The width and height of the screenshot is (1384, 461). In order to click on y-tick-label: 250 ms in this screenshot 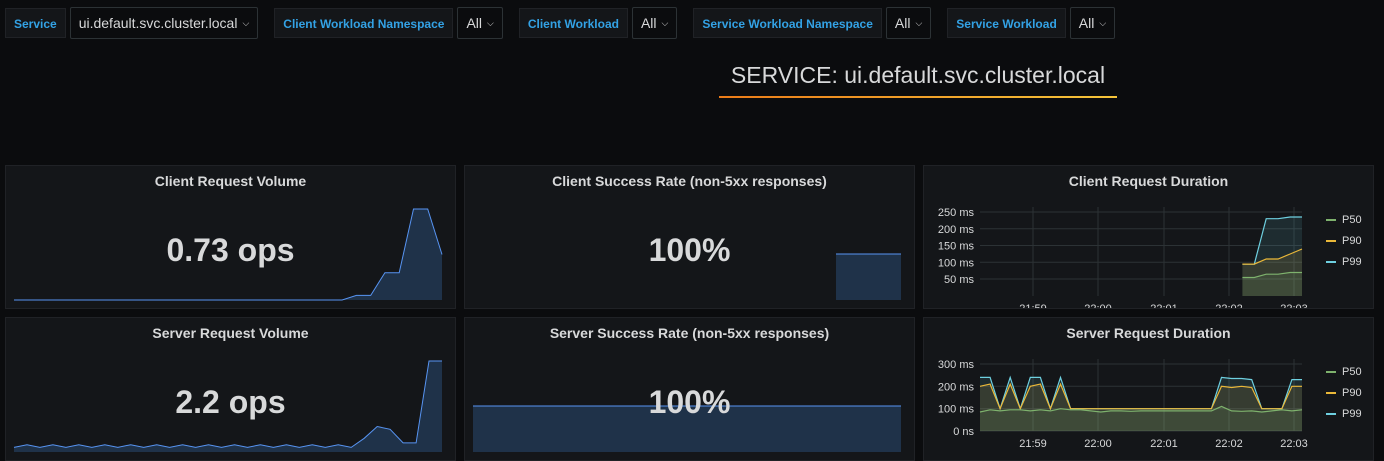, I will do `click(956, 213)`.